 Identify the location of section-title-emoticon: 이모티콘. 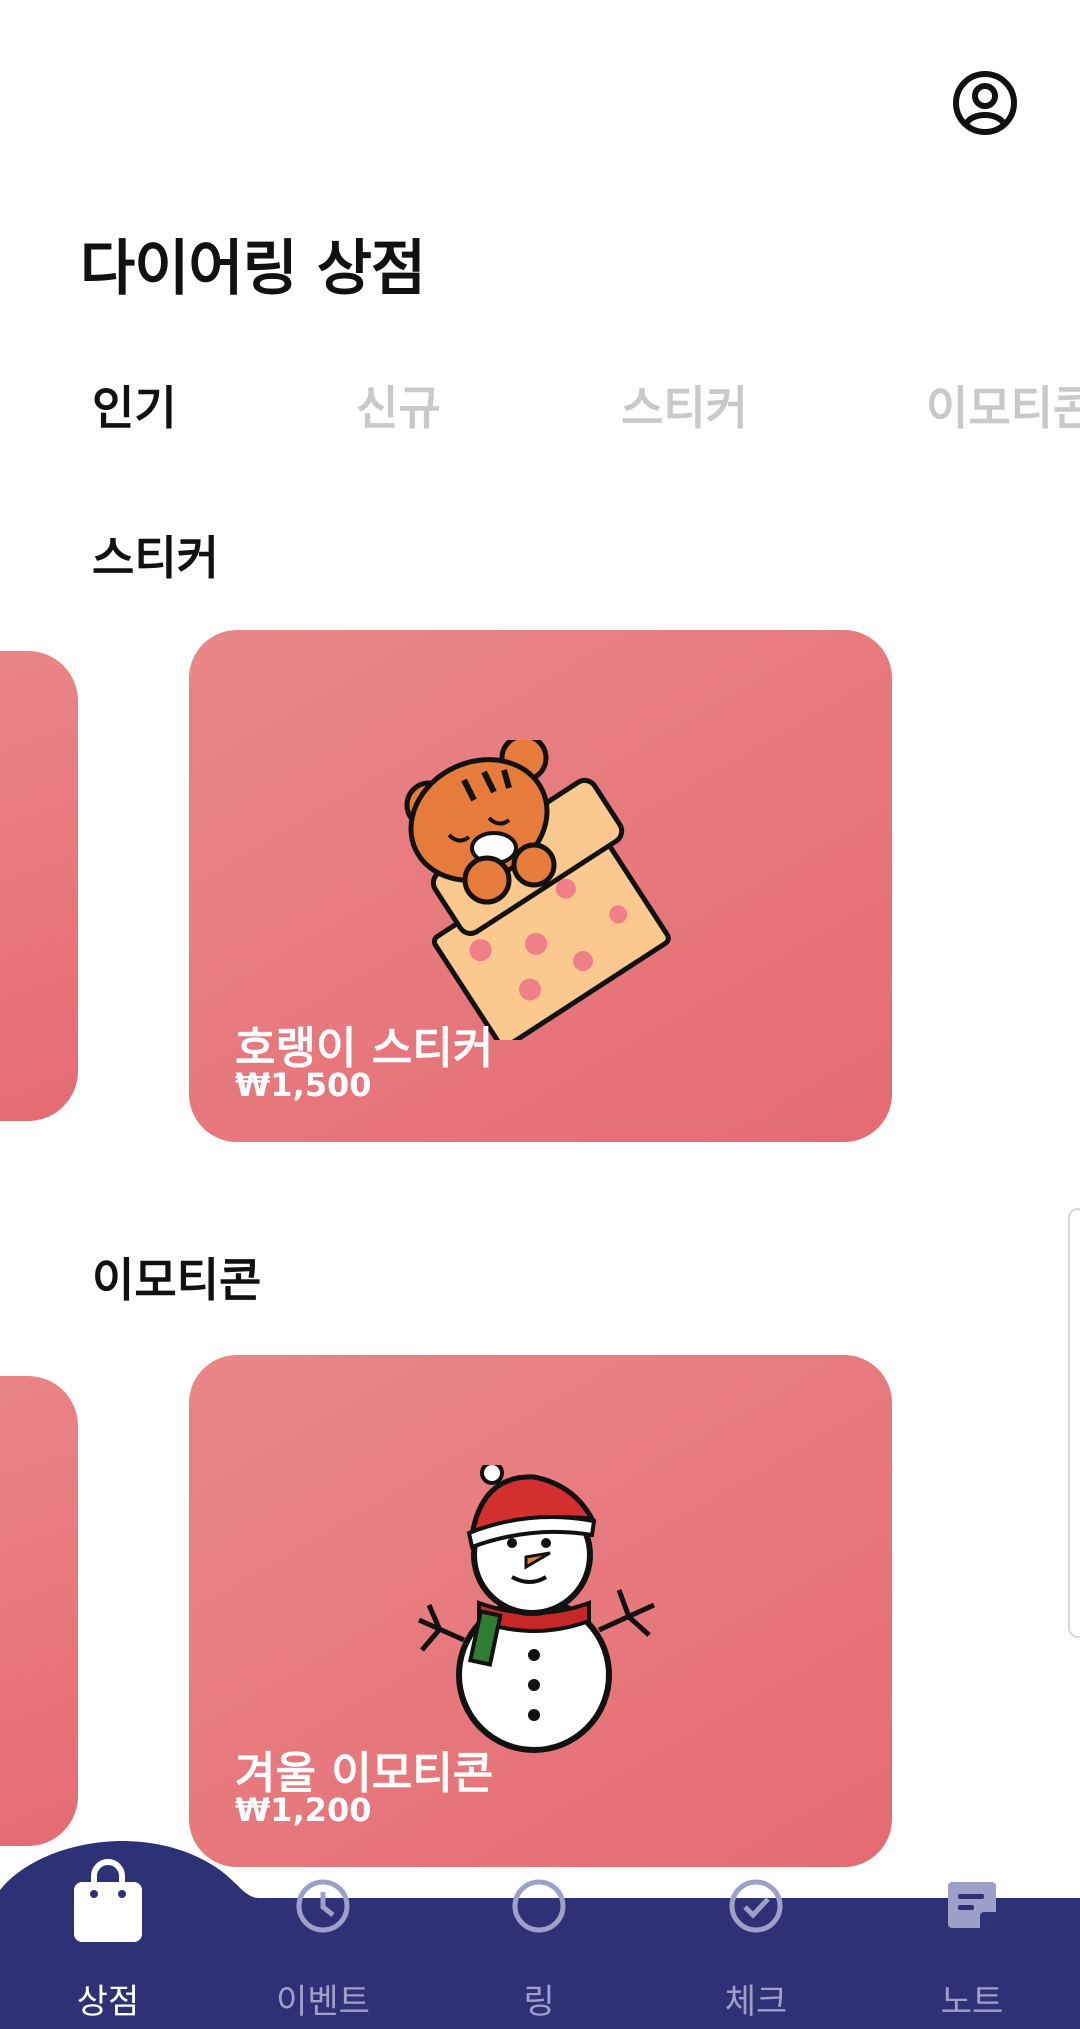
(177, 1280).